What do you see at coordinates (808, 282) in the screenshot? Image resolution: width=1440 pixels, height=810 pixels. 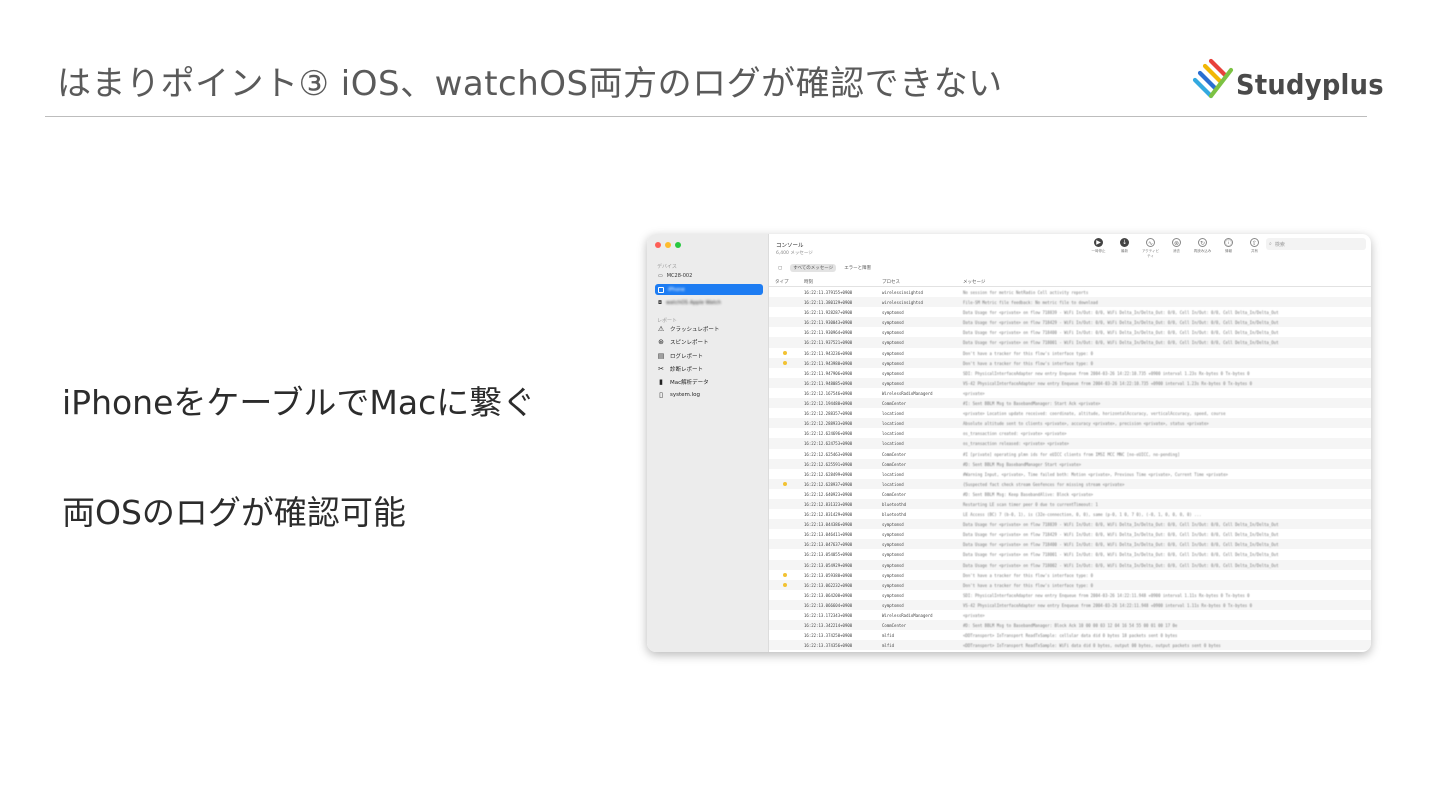 I see `column-time: 時刻` at bounding box center [808, 282].